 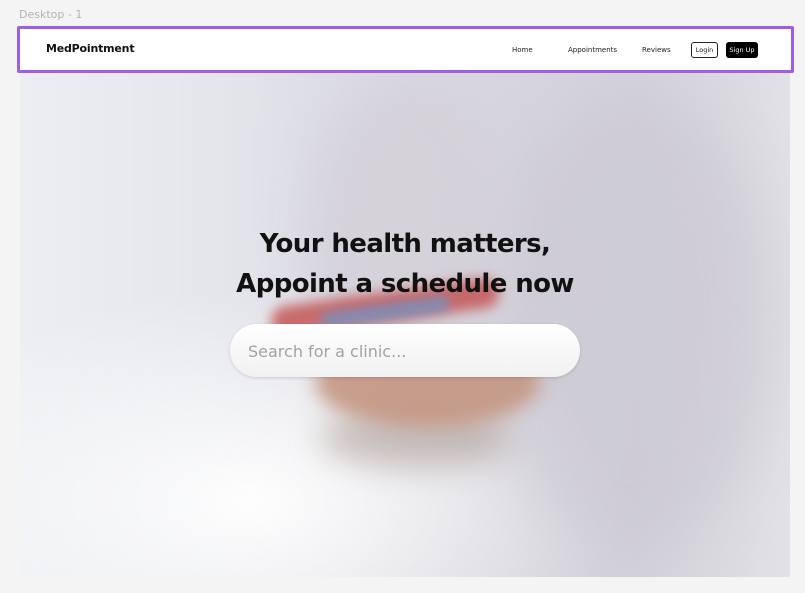 I want to click on clinic-search-input, so click(x=408, y=351).